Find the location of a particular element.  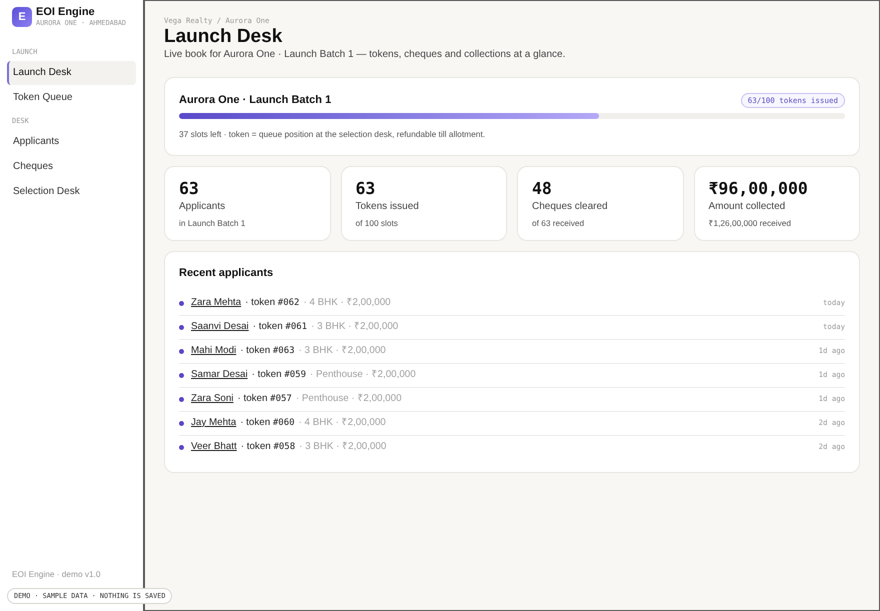

sidebar-item: Applicants is located at coordinates (71, 141).